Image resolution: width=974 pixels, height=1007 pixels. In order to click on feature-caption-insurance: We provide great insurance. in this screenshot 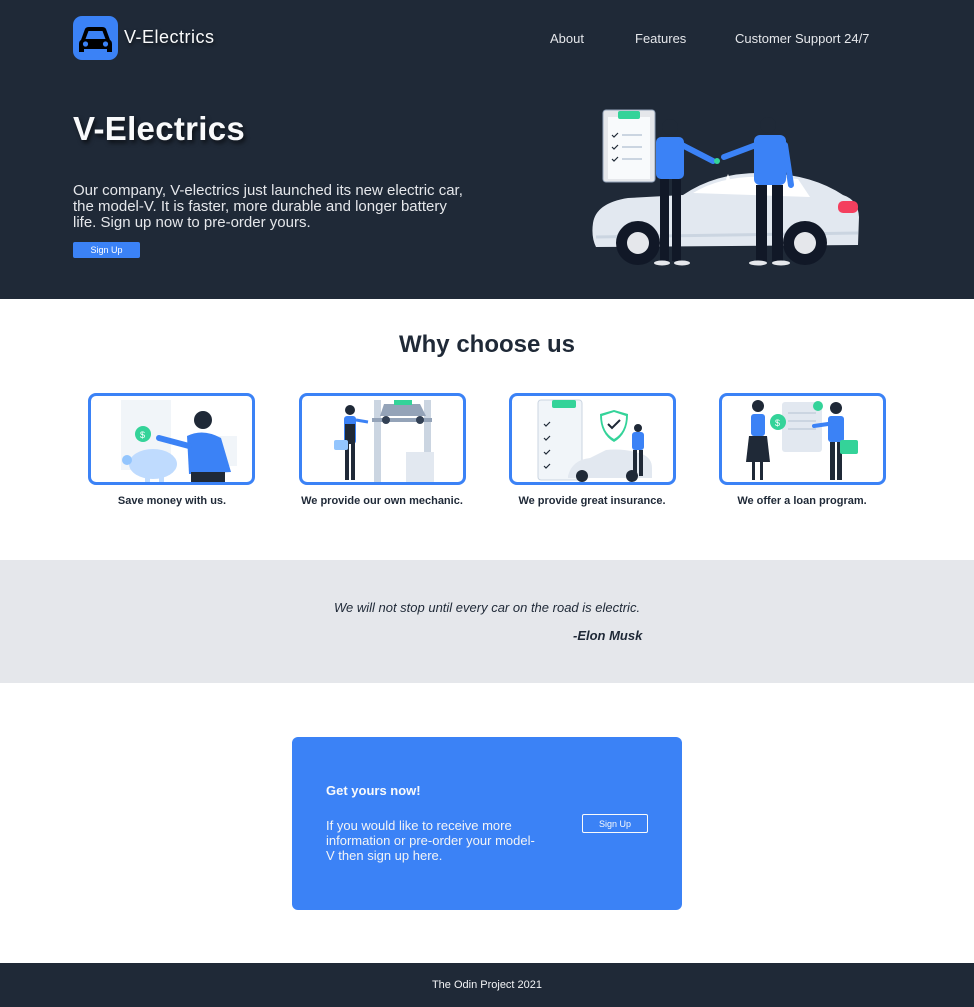, I will do `click(592, 501)`.